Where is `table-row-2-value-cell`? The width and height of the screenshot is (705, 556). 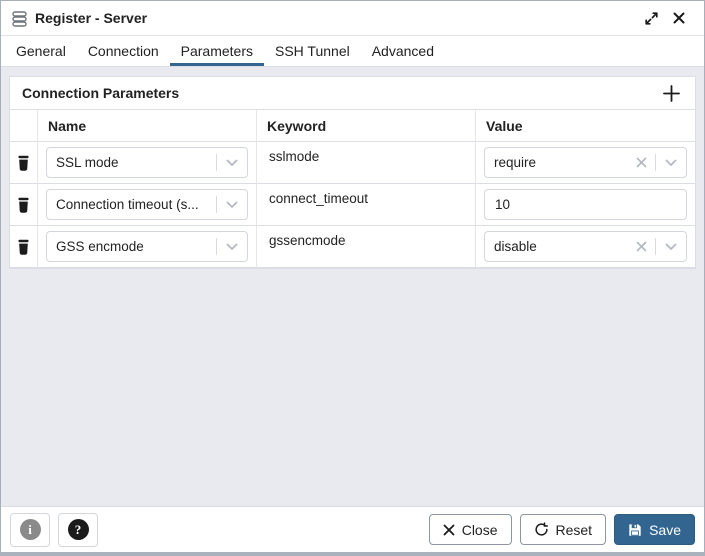
table-row-2-value-cell is located at coordinates (585, 205).